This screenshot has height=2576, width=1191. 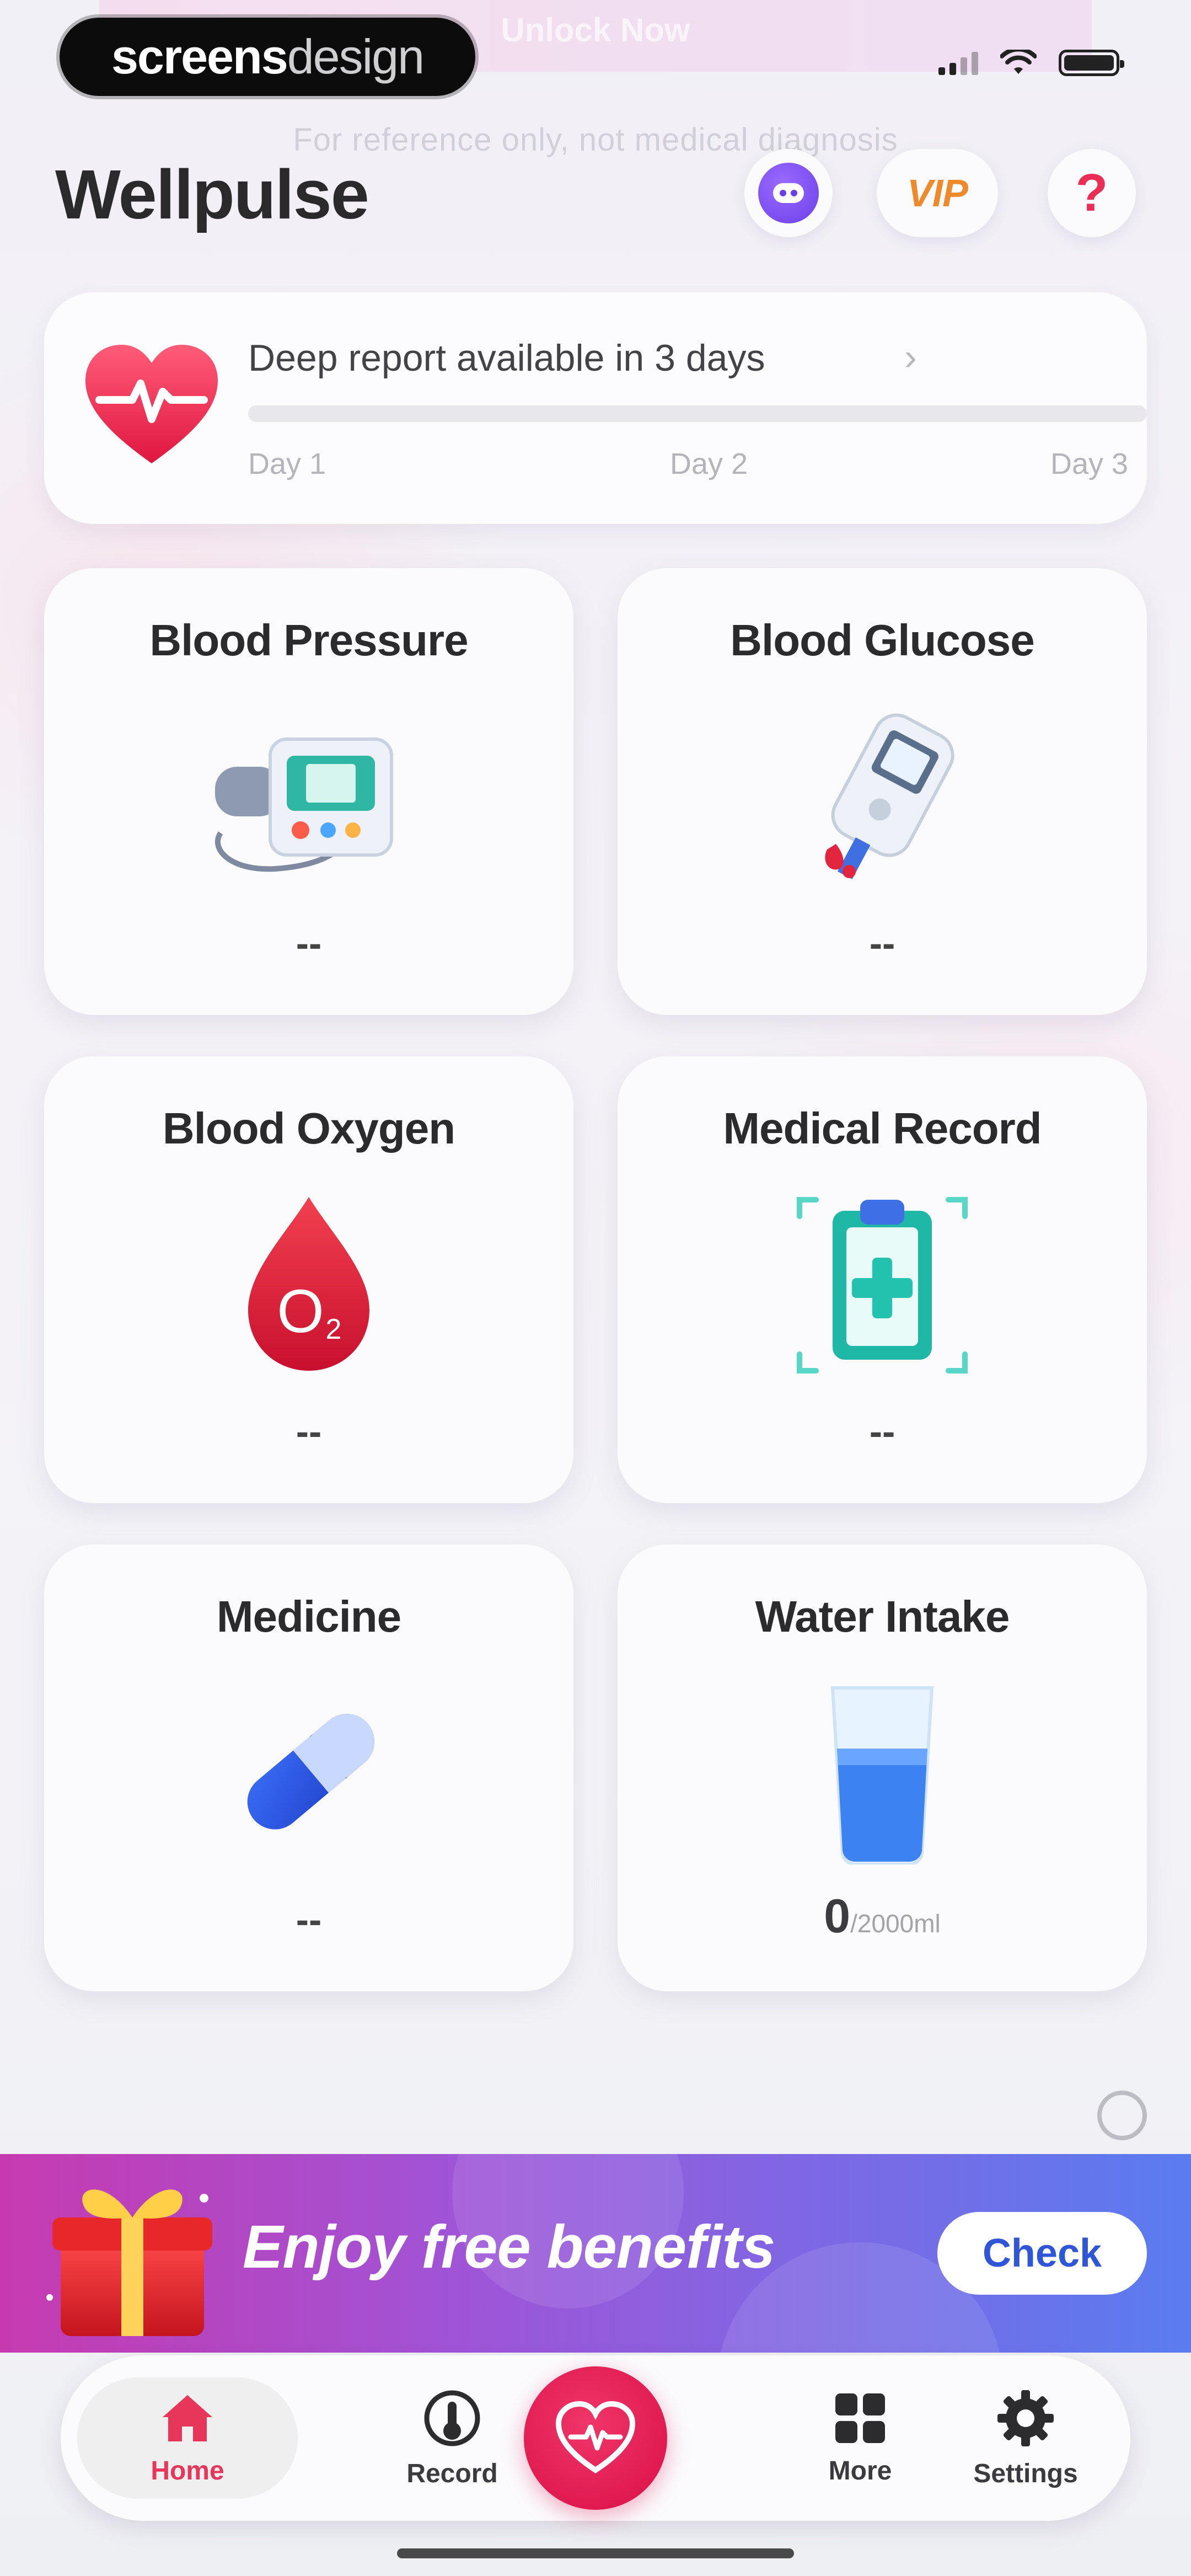 I want to click on blood-pressure-monitor-icon, so click(x=304, y=804).